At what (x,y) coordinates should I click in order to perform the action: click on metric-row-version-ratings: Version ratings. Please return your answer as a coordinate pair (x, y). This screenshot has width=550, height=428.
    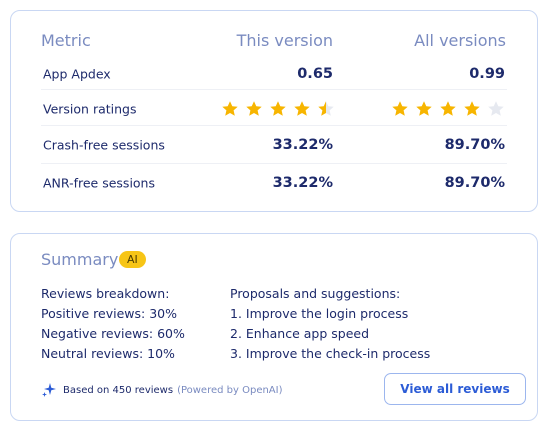
    Looking at the image, I should click on (274, 108).